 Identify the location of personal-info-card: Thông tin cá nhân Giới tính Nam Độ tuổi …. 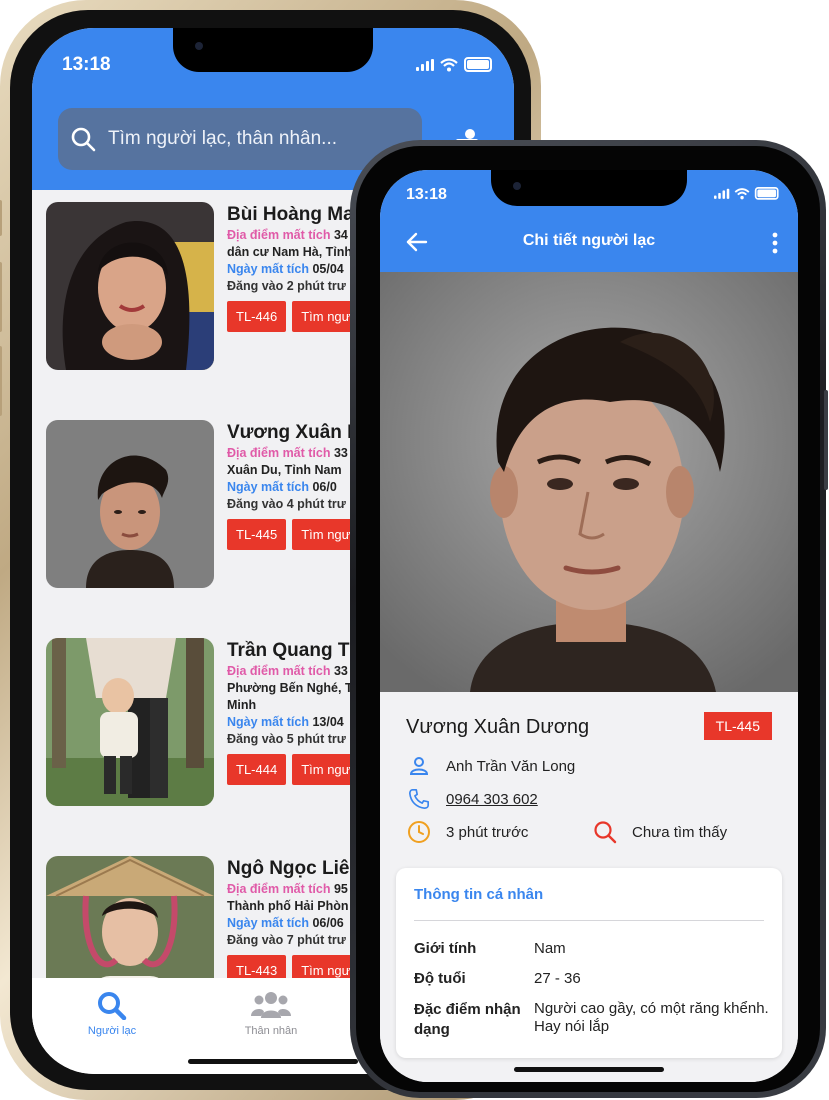
(589, 963).